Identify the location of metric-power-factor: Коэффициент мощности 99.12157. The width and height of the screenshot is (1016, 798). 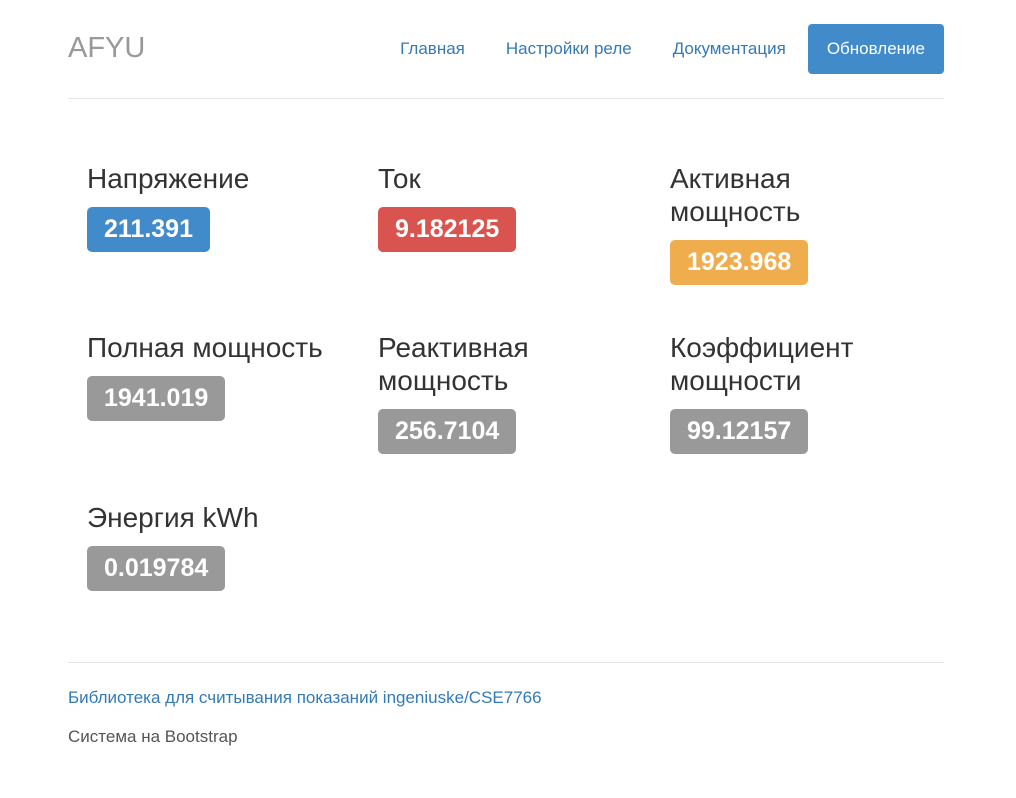
(780, 392).